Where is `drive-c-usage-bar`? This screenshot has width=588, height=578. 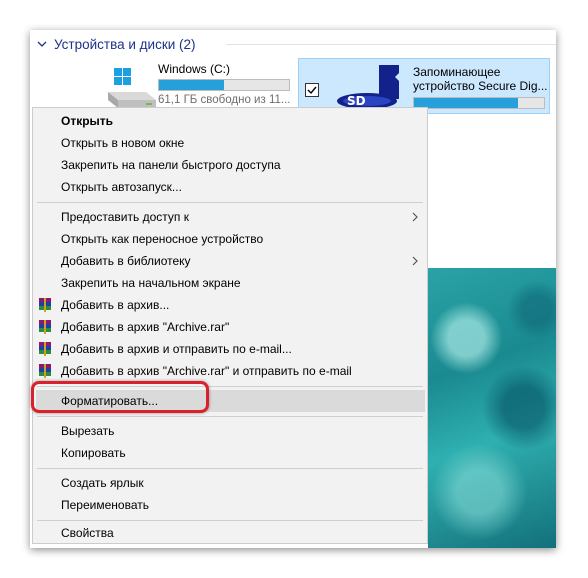 drive-c-usage-bar is located at coordinates (224, 85).